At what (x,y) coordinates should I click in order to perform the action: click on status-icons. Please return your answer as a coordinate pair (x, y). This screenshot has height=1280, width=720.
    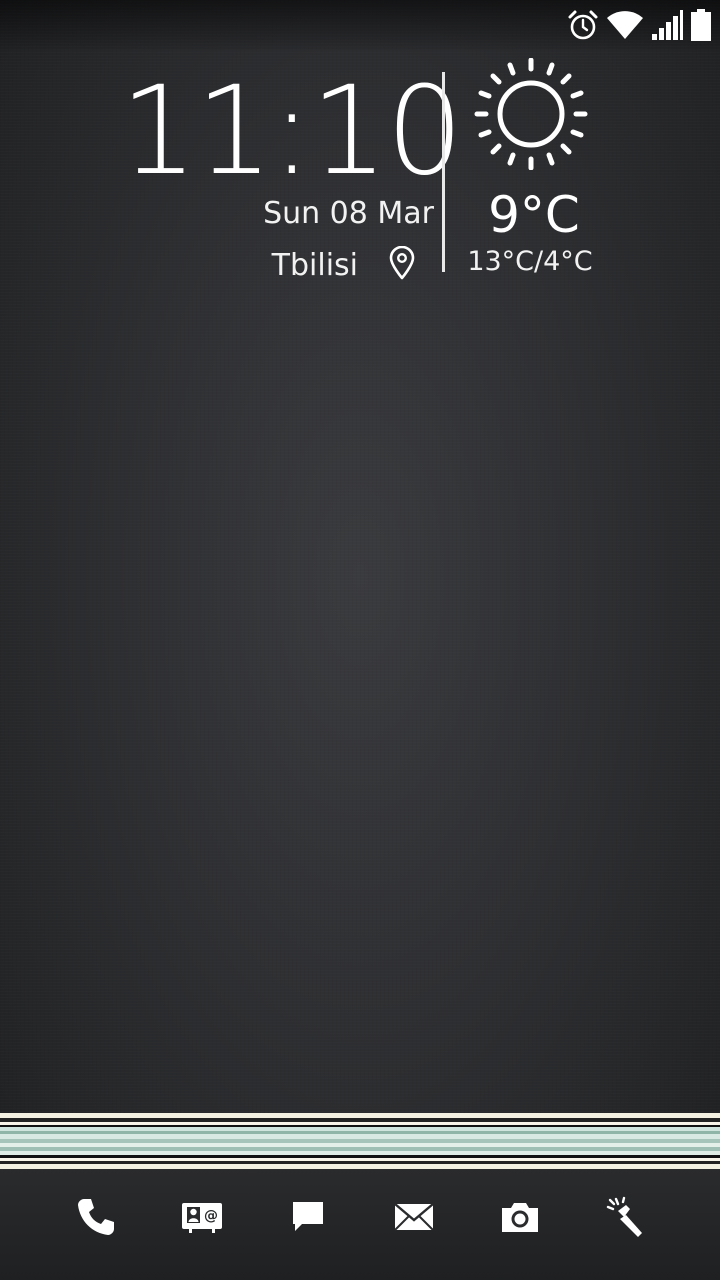
    Looking at the image, I should click on (639, 25).